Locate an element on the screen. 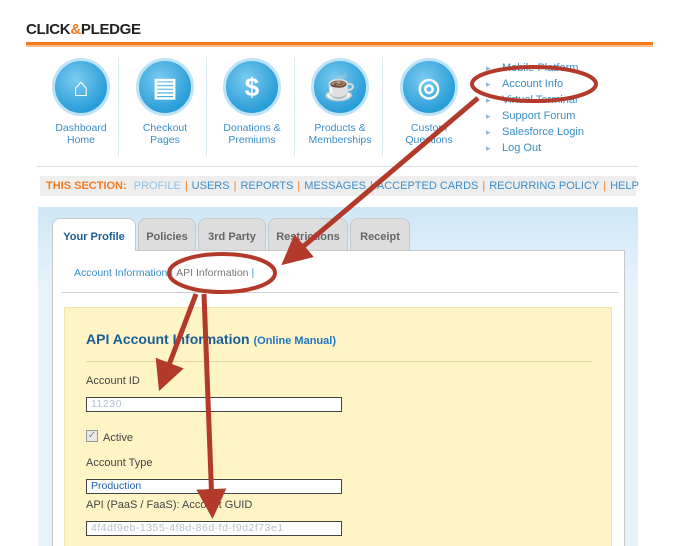  link-mobile-platform: Mobile Platform is located at coordinates (571, 68).